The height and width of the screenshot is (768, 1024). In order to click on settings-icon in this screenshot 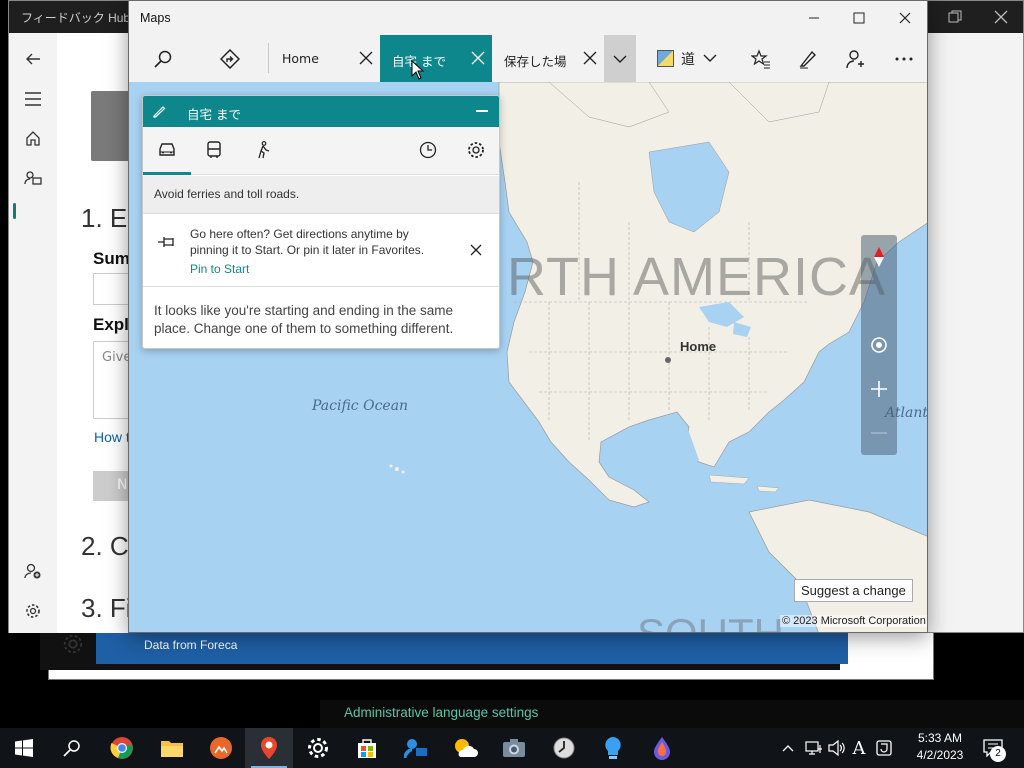, I will do `click(33, 611)`.